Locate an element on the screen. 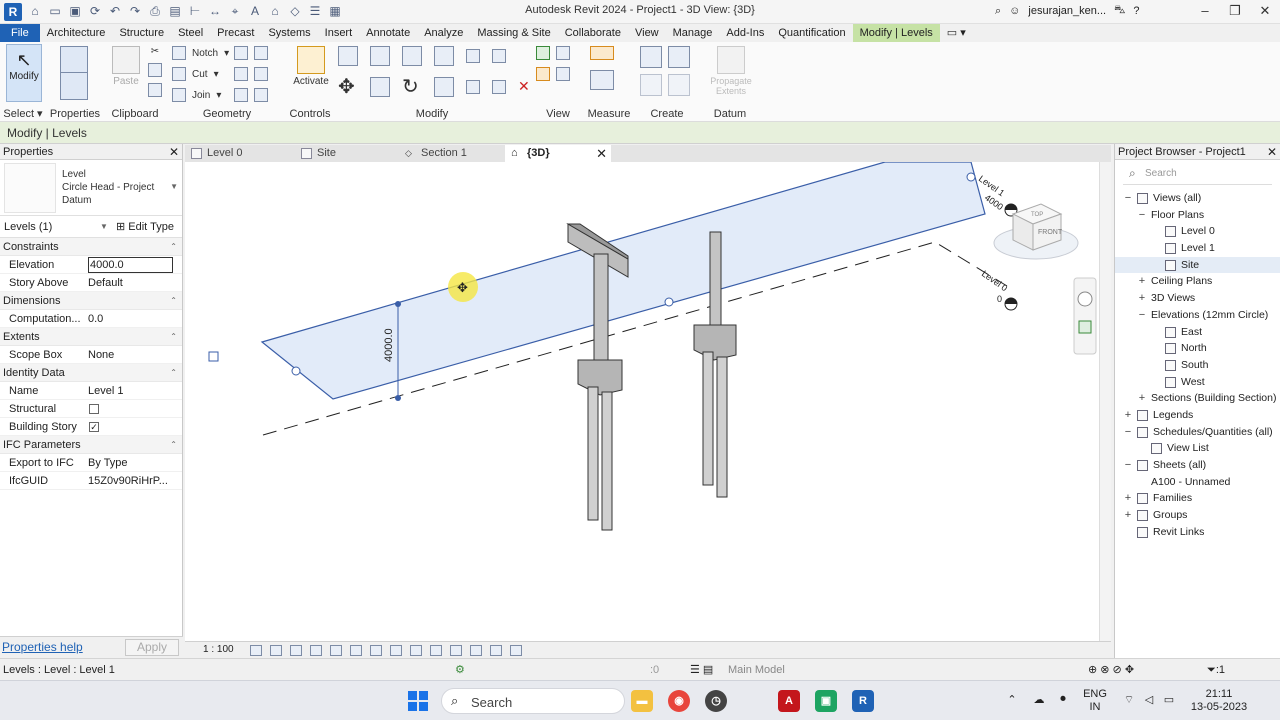 This screenshot has width=1280, height=720. revit-taskbar-icon: R is located at coordinates (863, 701).